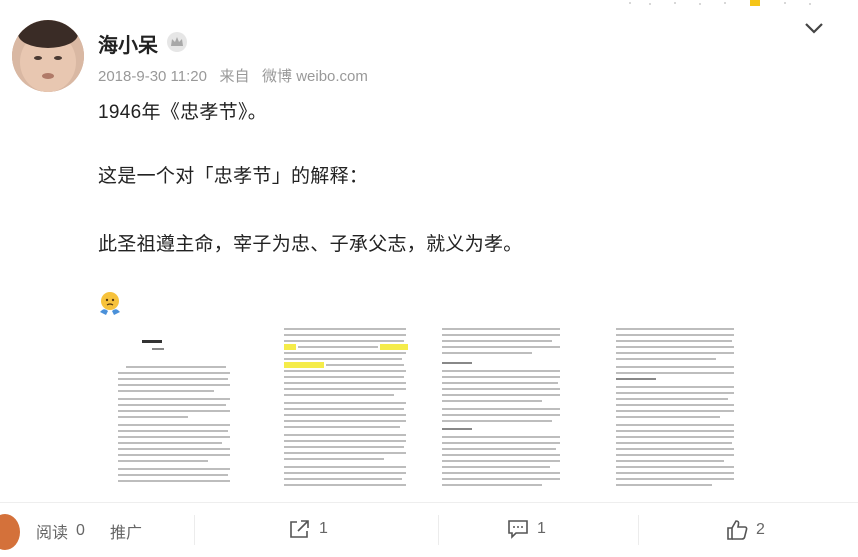 This screenshot has width=858, height=557. I want to click on promote-label: 推广, so click(126, 533).